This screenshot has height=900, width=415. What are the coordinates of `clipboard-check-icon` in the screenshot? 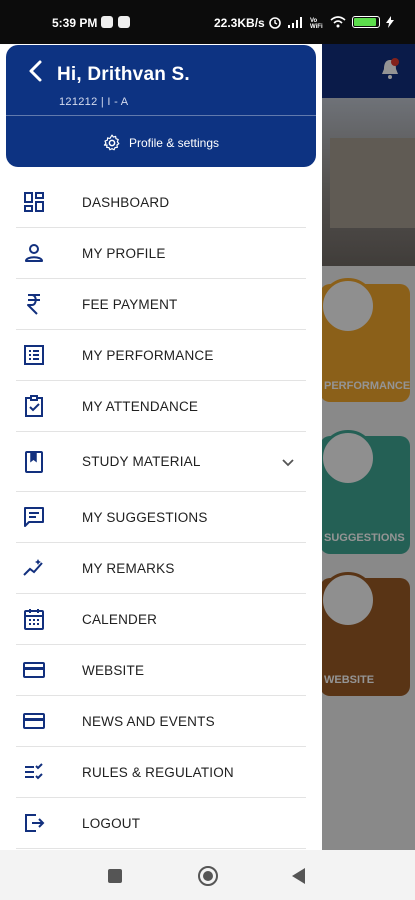 It's located at (34, 406).